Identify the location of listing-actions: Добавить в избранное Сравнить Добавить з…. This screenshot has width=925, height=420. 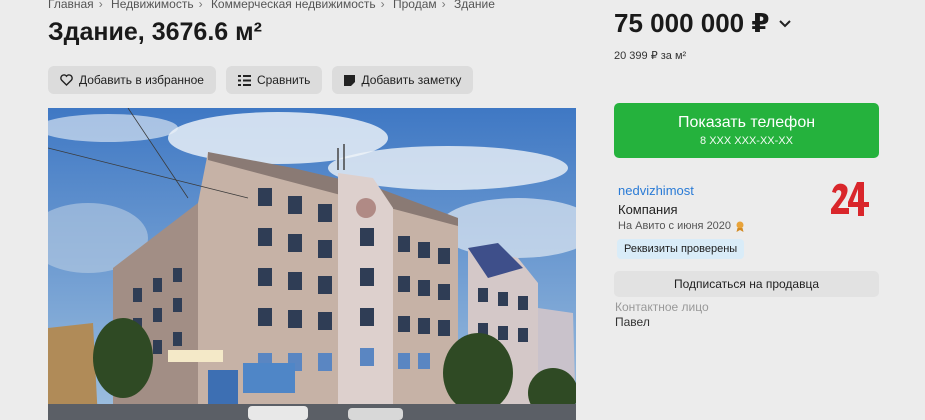
(261, 80).